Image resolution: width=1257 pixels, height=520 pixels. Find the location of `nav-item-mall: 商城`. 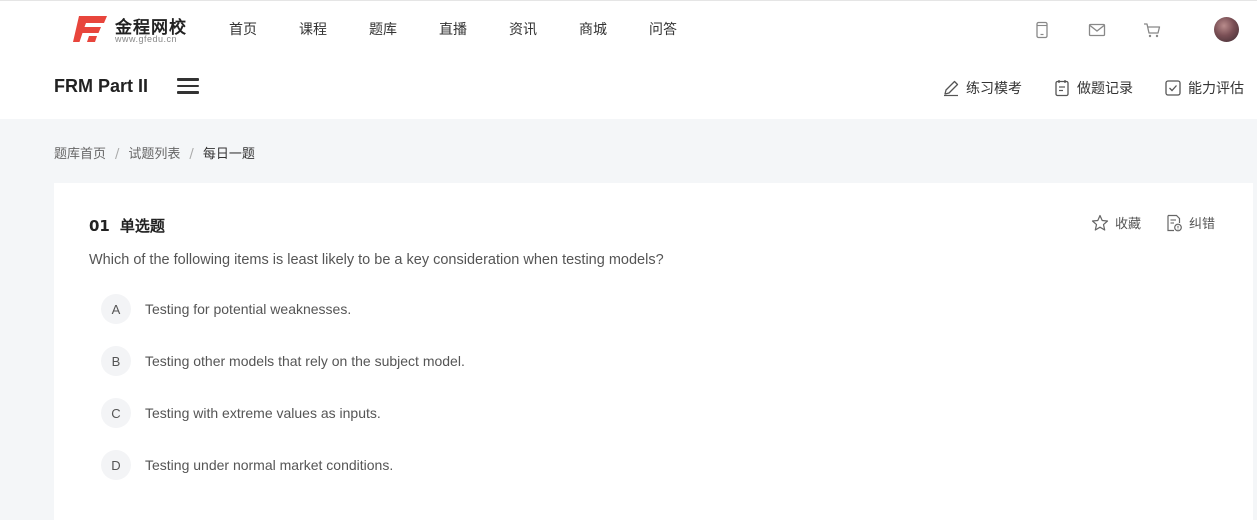

nav-item-mall: 商城 is located at coordinates (593, 29).